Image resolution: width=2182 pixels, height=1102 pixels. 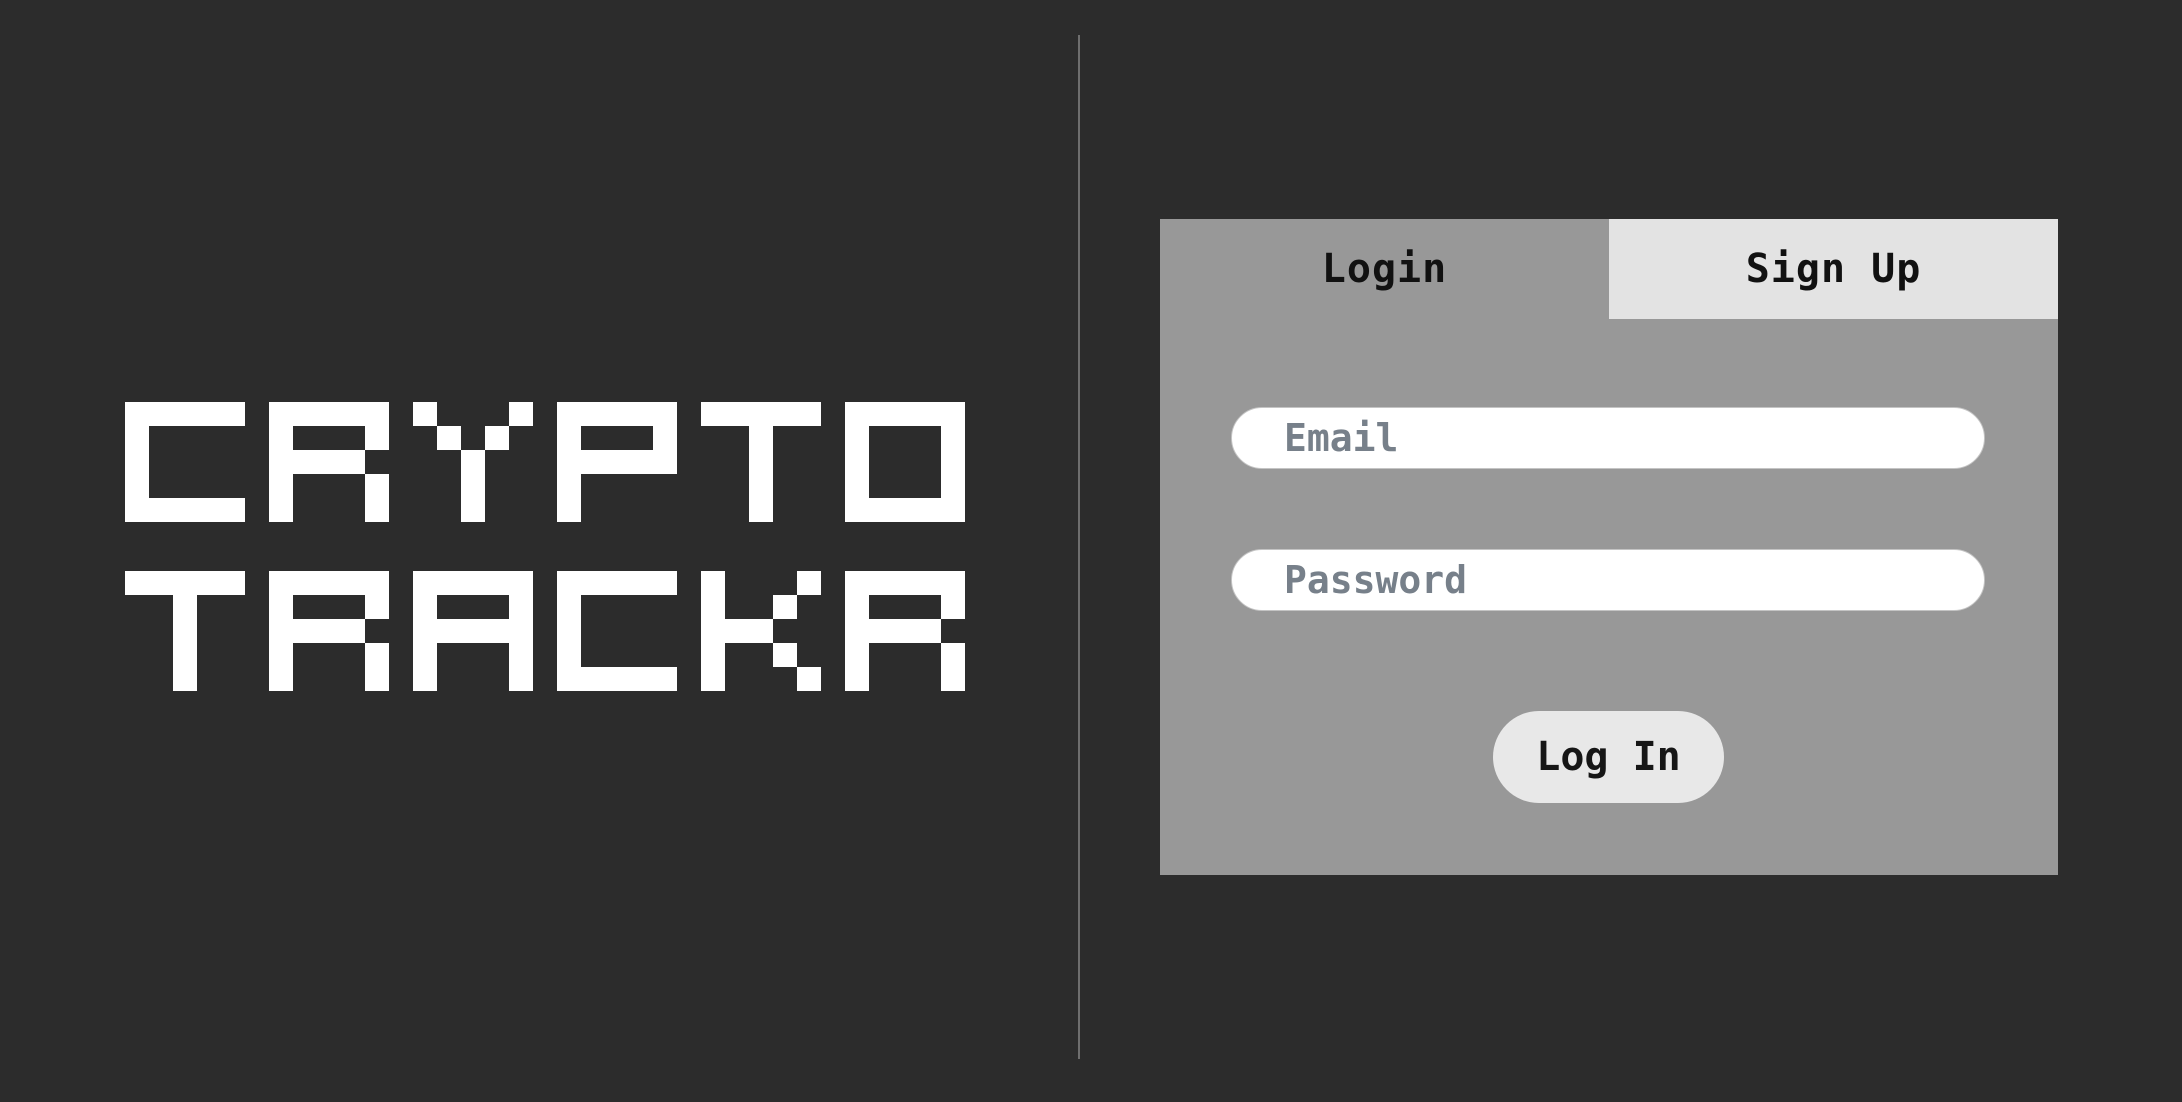 What do you see at coordinates (1608, 757) in the screenshot?
I see `log-in-button: Log In` at bounding box center [1608, 757].